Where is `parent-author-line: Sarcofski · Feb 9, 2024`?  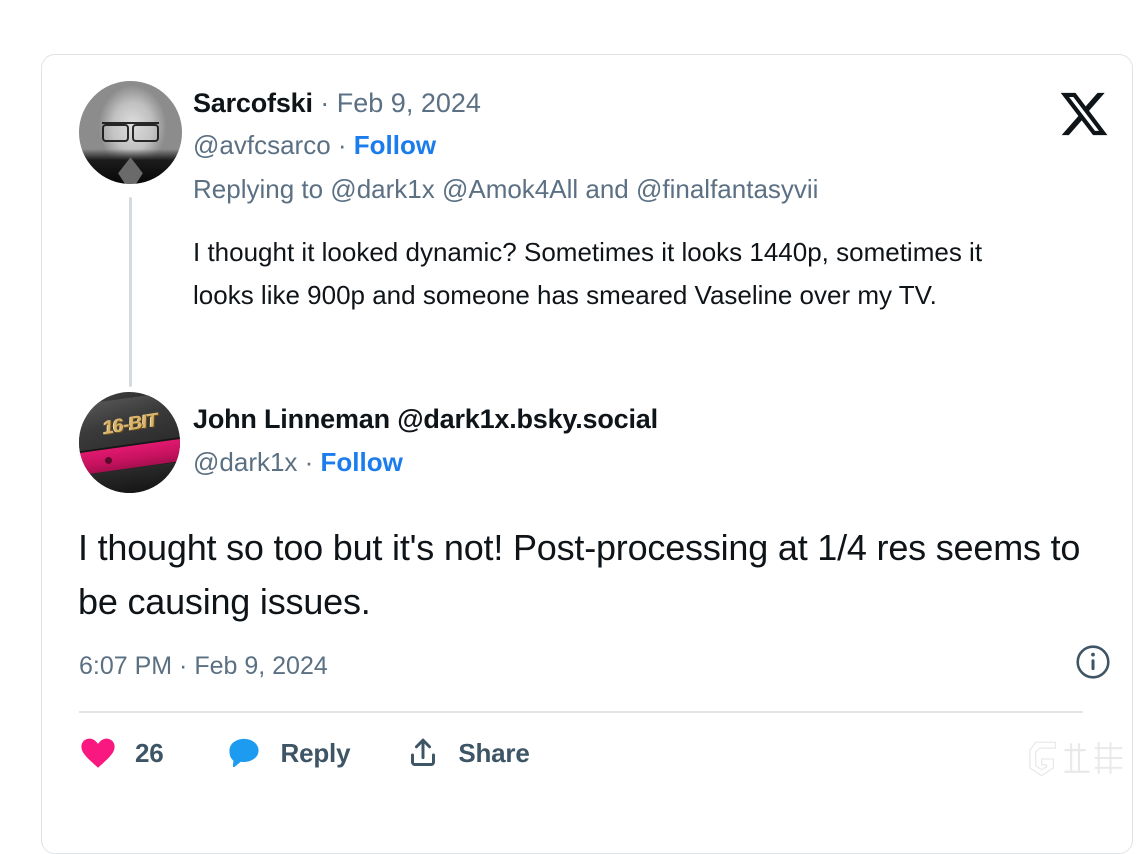
parent-author-line: Sarcofski · Feb 9, 2024 is located at coordinates (337, 103).